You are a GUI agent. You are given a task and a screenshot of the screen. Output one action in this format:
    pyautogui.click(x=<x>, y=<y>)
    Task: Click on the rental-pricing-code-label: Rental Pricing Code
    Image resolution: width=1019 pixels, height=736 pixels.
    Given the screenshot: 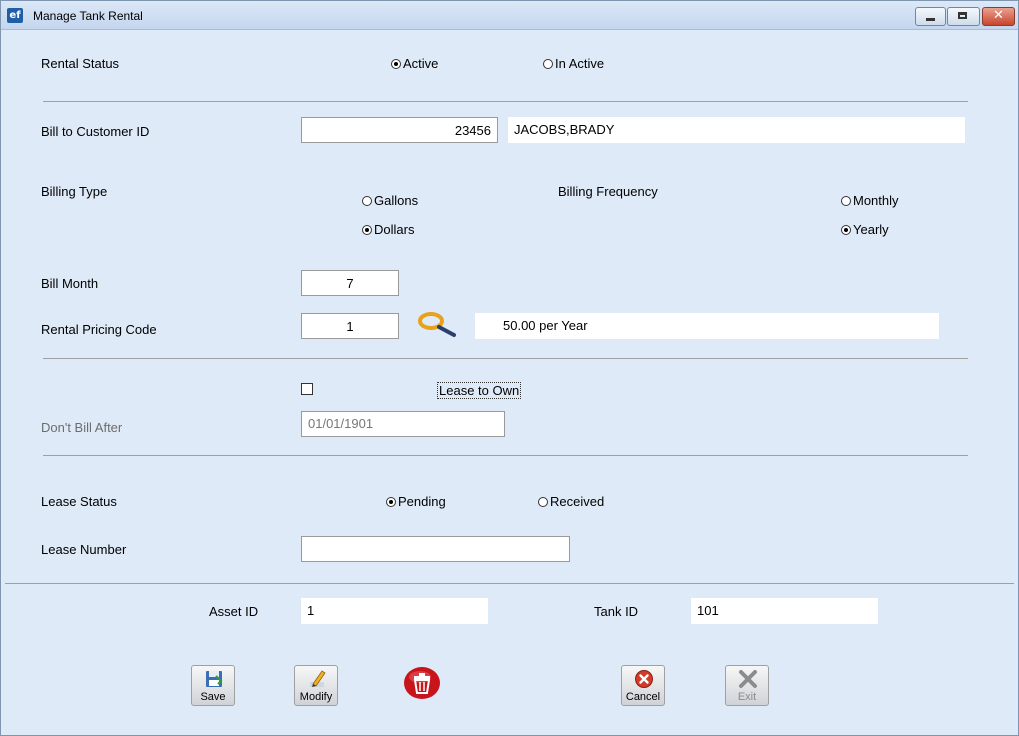 What is the action you would take?
    pyautogui.click(x=99, y=329)
    